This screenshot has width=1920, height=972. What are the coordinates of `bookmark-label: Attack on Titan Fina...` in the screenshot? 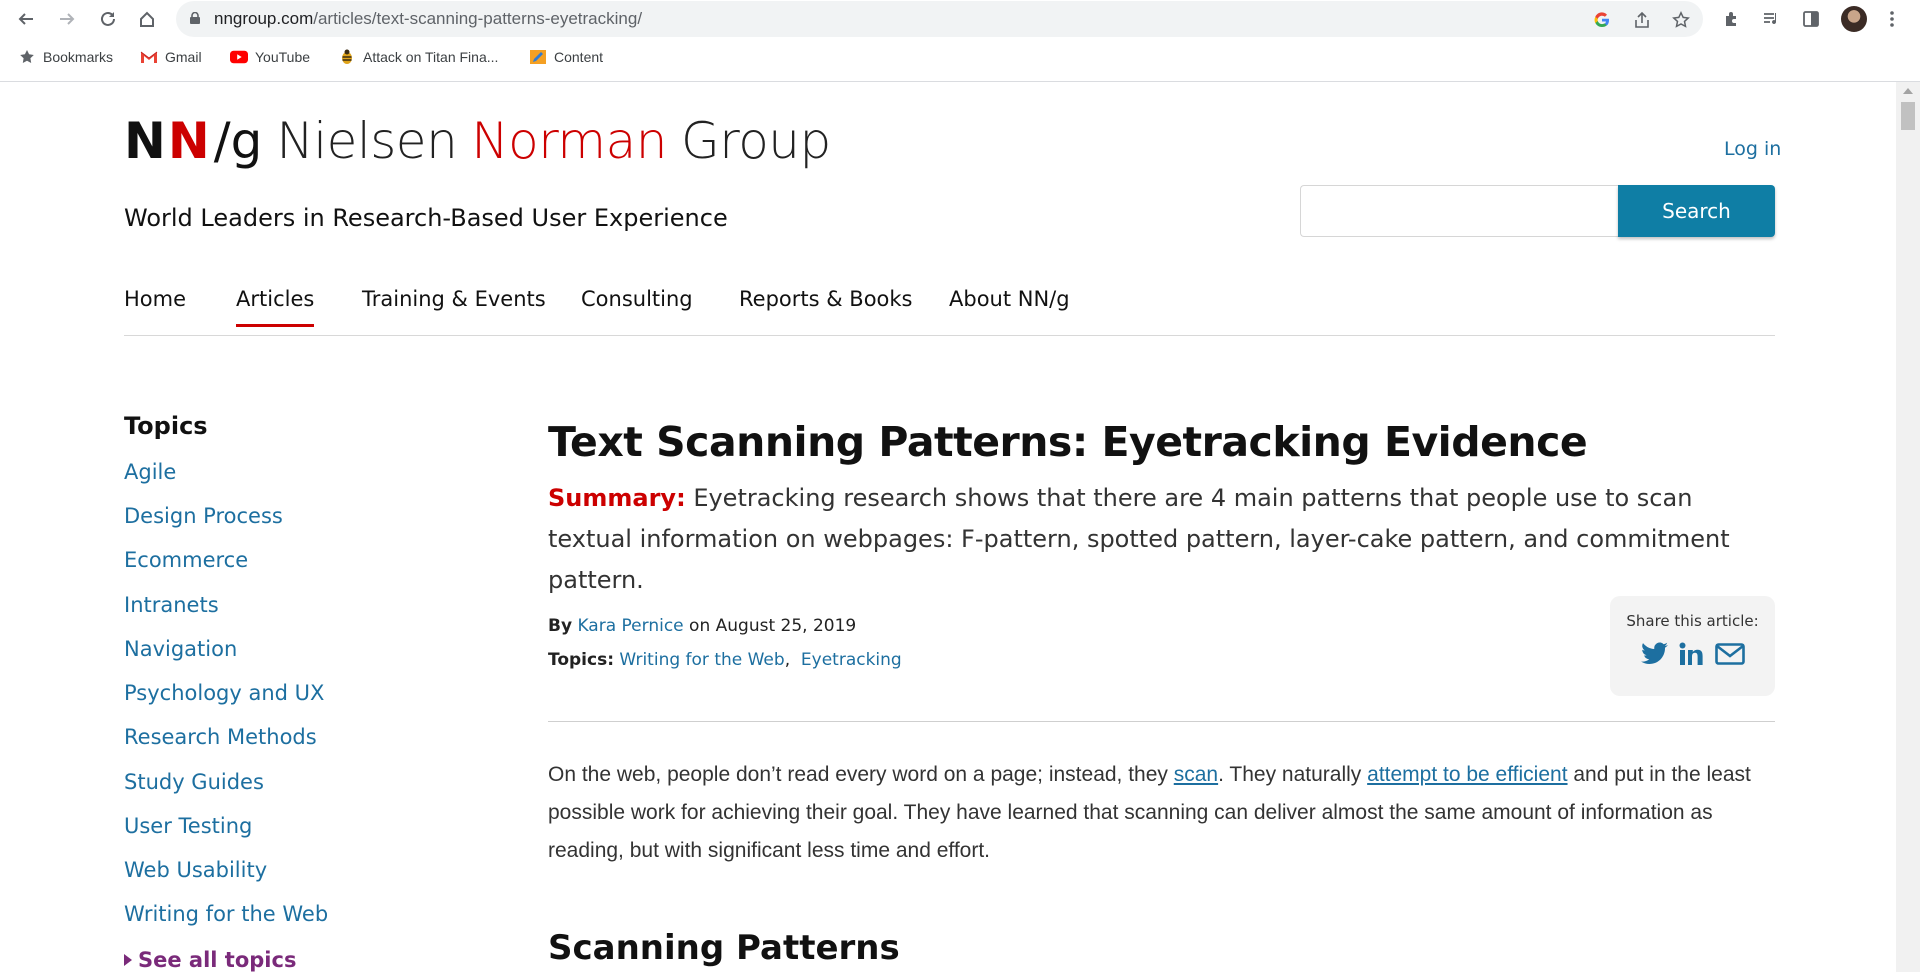 It's located at (431, 57).